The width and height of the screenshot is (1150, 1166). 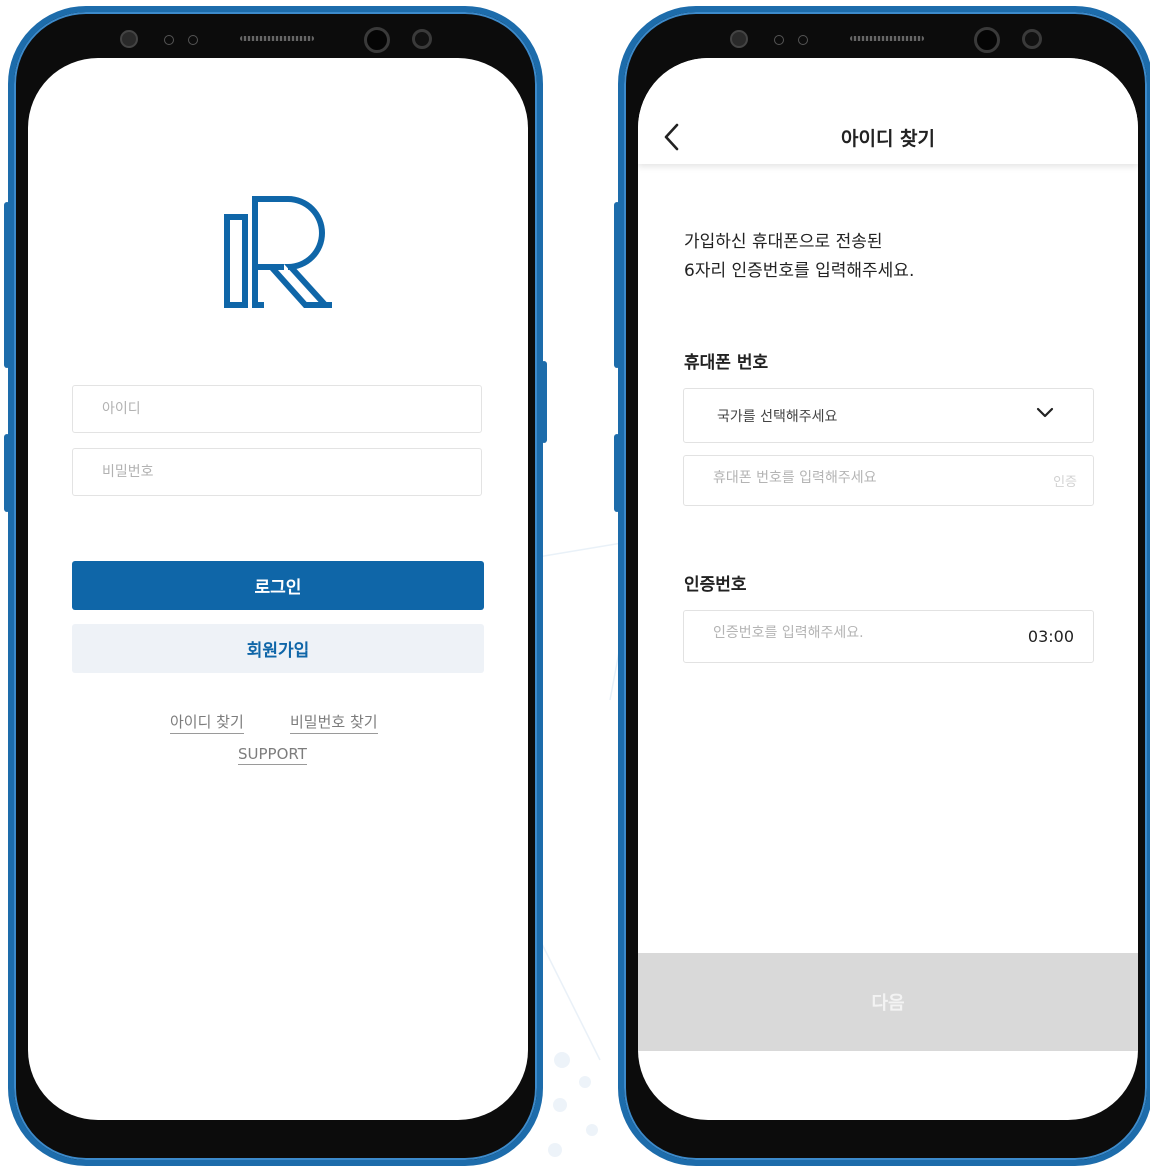 I want to click on country-select: 국가를 선택해주세요, so click(x=888, y=415).